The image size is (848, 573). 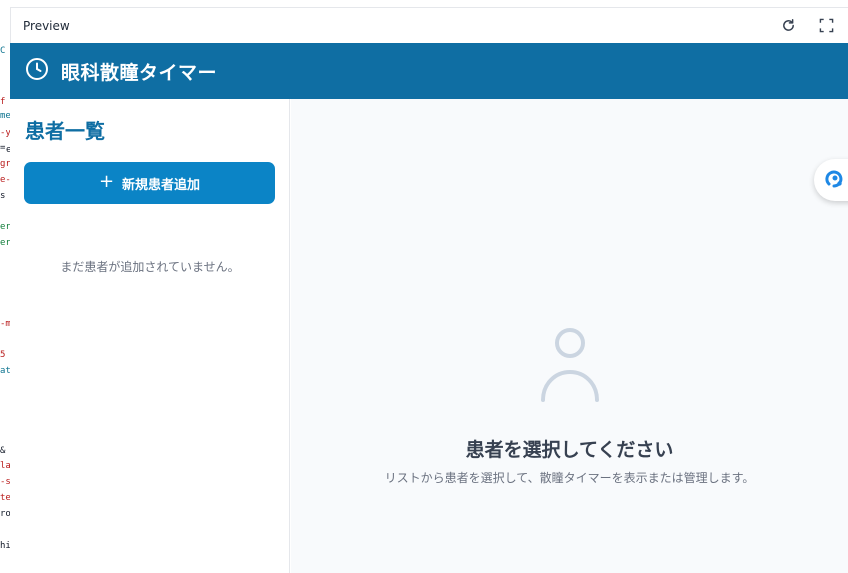 What do you see at coordinates (570, 366) in the screenshot?
I see `user-icon` at bounding box center [570, 366].